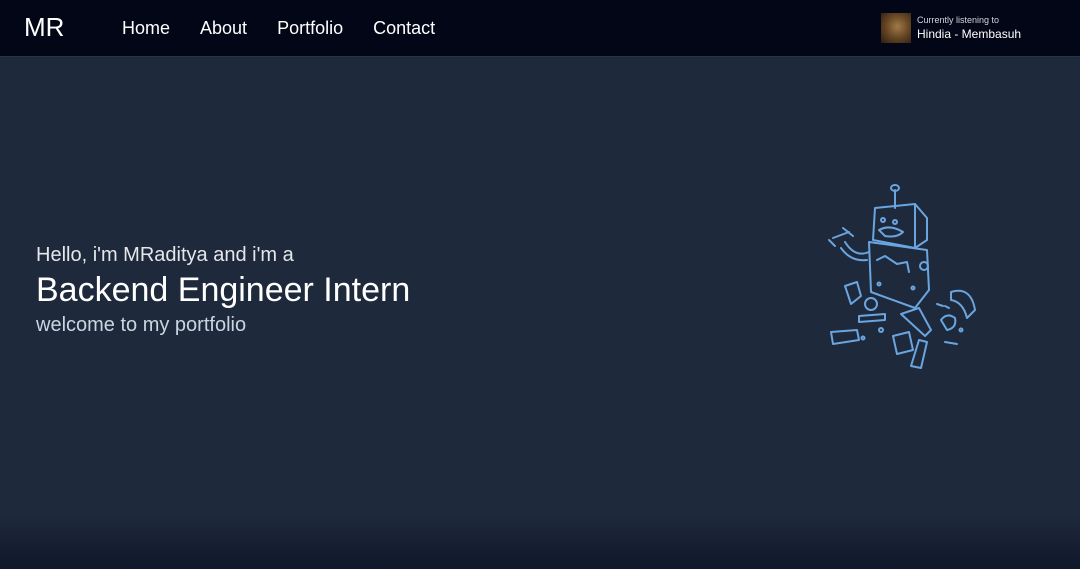 The width and height of the screenshot is (1080, 569). What do you see at coordinates (896, 28) in the screenshot?
I see `album-art-icon` at bounding box center [896, 28].